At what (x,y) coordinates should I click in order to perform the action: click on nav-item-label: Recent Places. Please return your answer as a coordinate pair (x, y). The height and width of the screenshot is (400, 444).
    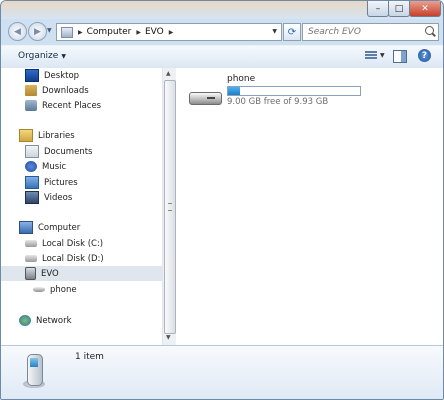
    Looking at the image, I should click on (72, 105).